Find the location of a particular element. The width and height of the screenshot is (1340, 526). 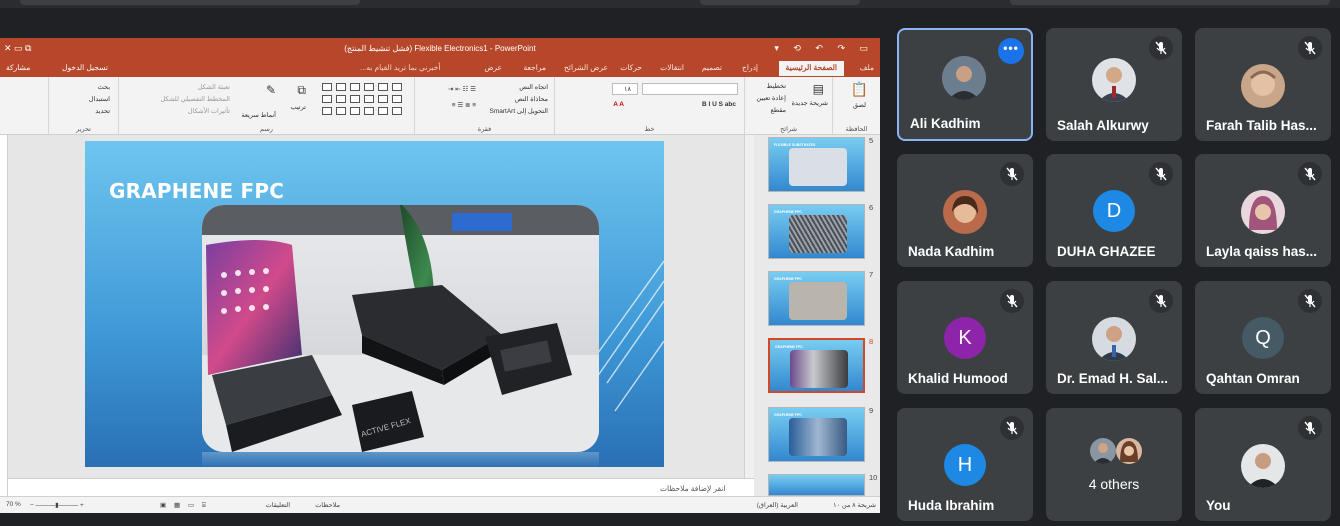

thumbnail-number: 6 is located at coordinates (871, 207).